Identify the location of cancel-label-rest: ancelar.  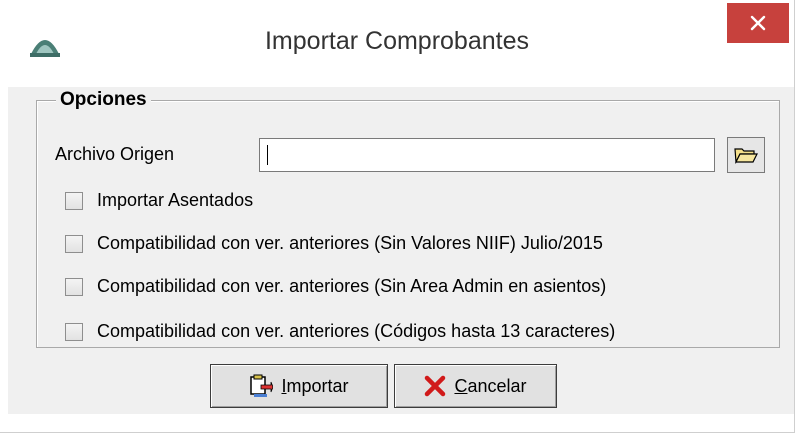
(497, 385).